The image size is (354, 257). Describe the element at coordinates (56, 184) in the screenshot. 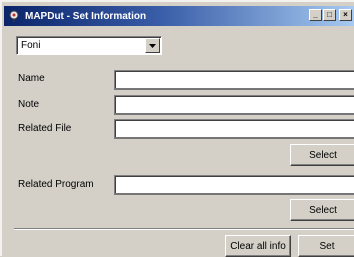

I see `related-program-label: Related Program` at that location.